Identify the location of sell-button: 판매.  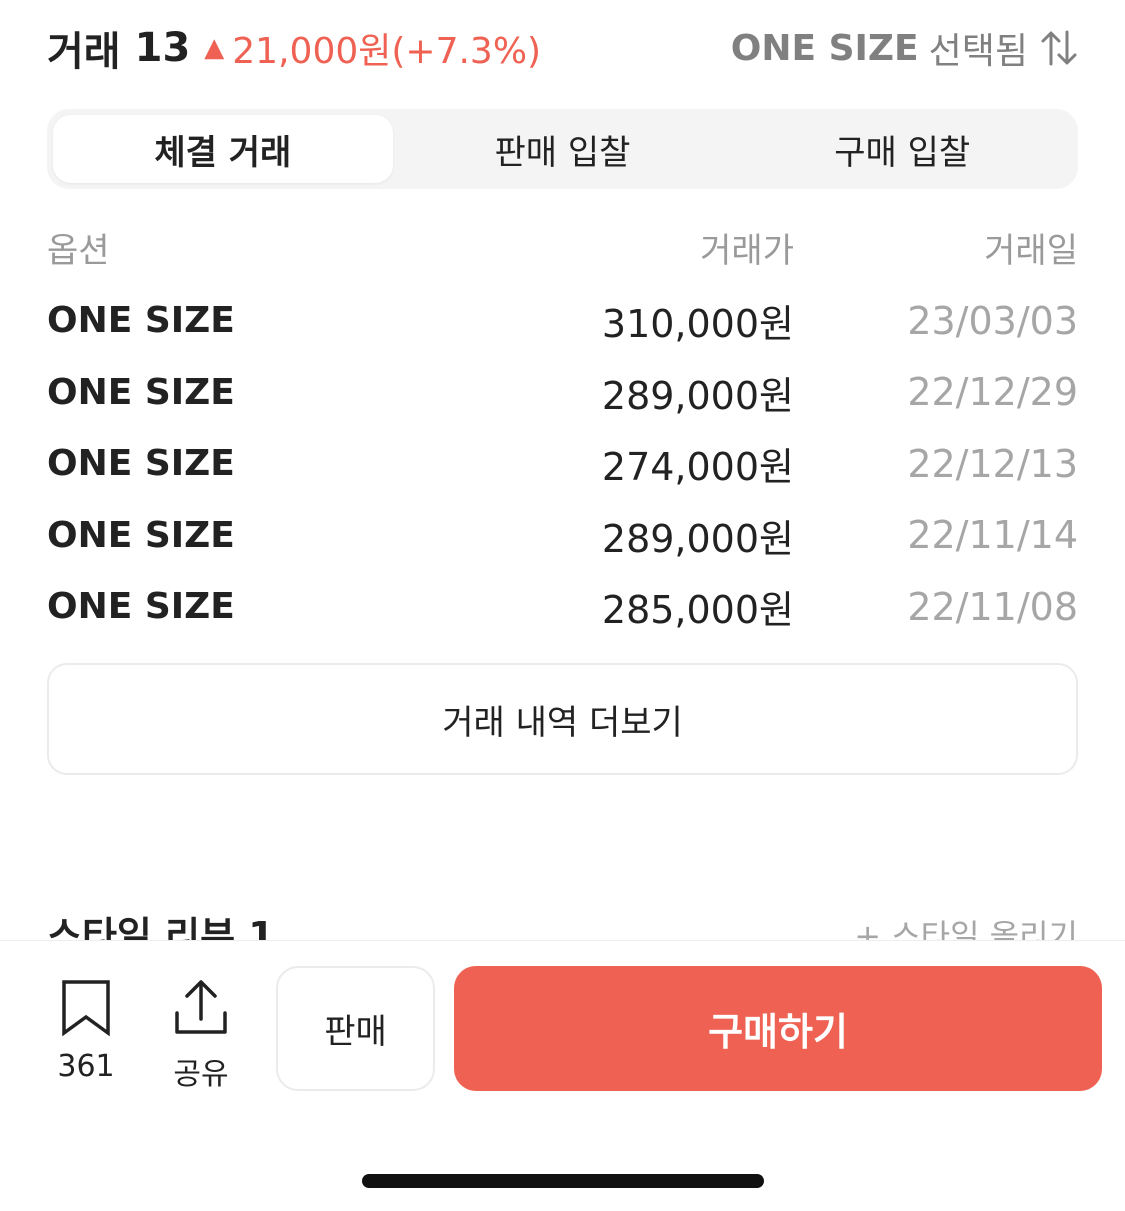
(355, 1028).